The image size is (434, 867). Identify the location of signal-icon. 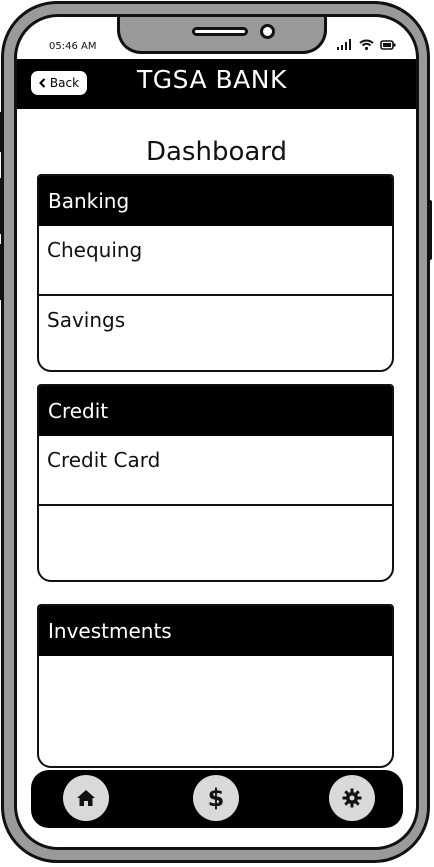
(344, 44).